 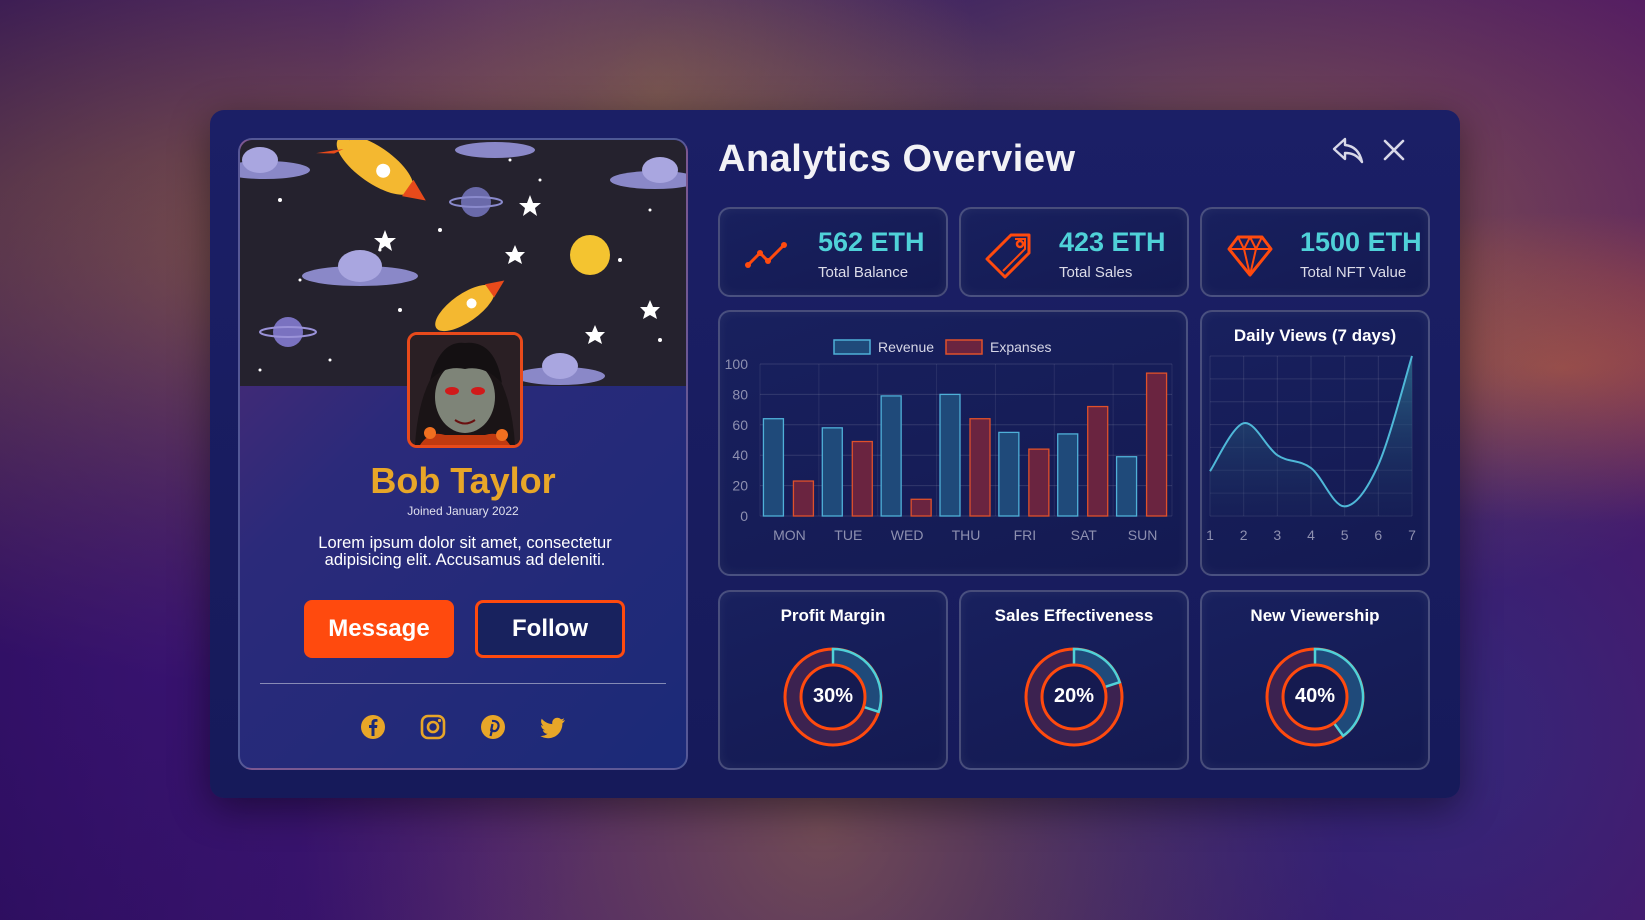 I want to click on stat-value: 1500 ETH, so click(x=1361, y=242).